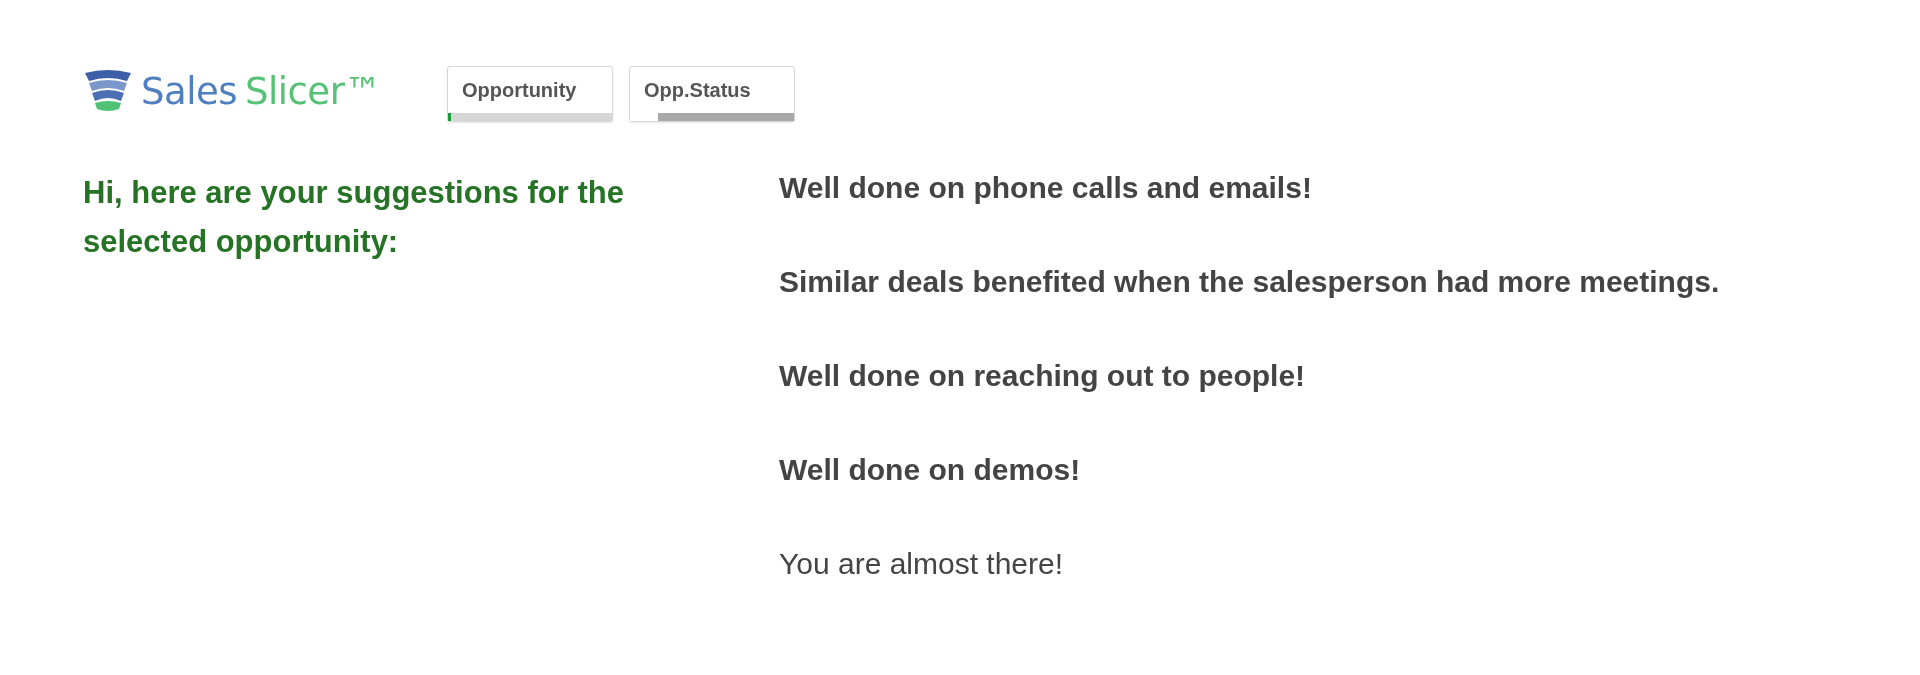 The image size is (1920, 675). Describe the element at coordinates (712, 94) in the screenshot. I see `filter-box: Opp.Status` at that location.